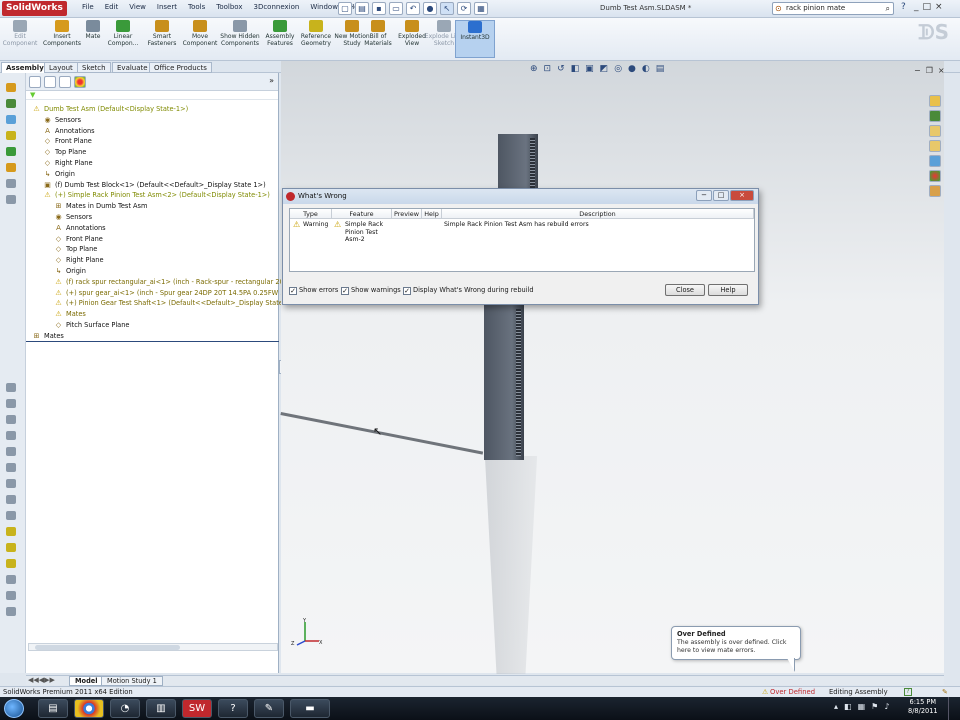  What do you see at coordinates (233, 708) in the screenshot?
I see `help-taskbar-icon: ?` at bounding box center [233, 708].